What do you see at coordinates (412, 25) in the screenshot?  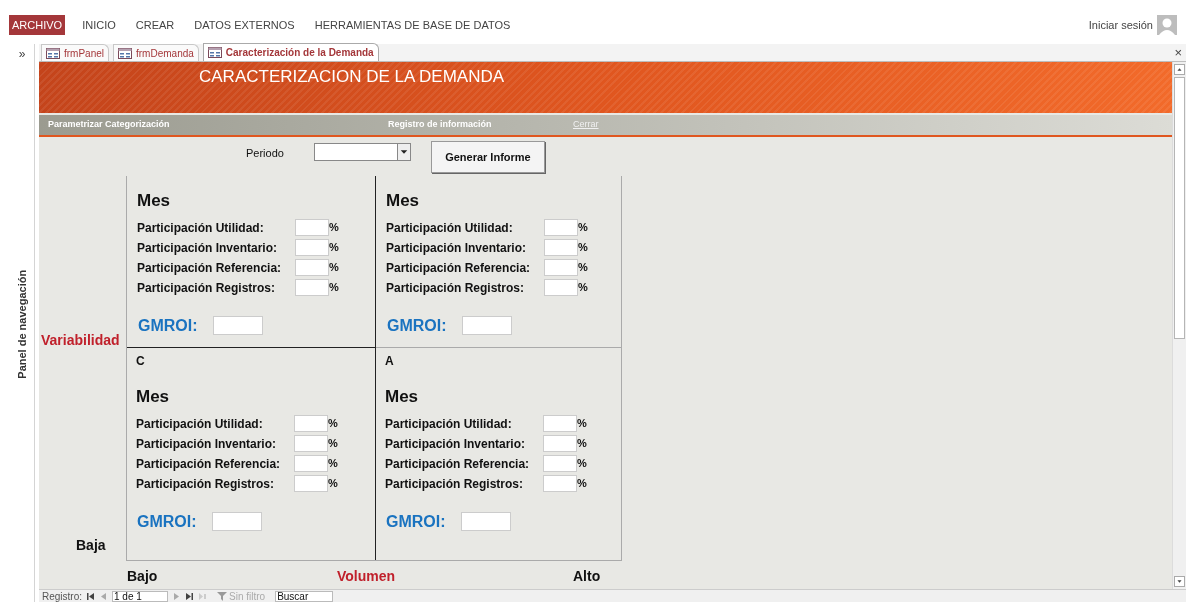 I see `ribbon-tab: HERRAMIENTAS DE BASE DE DATOS` at bounding box center [412, 25].